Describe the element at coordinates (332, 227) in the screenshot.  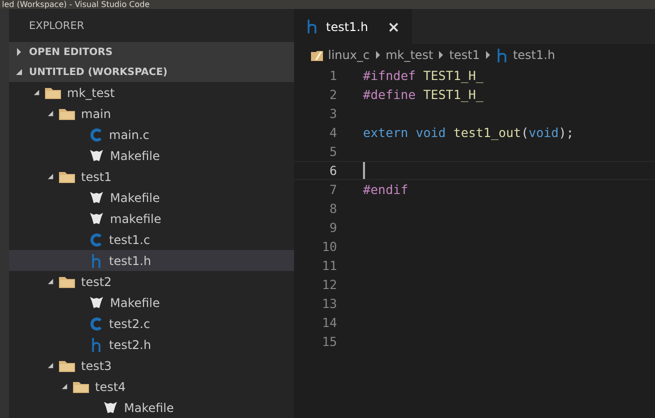
I see `line-number: 9` at that location.